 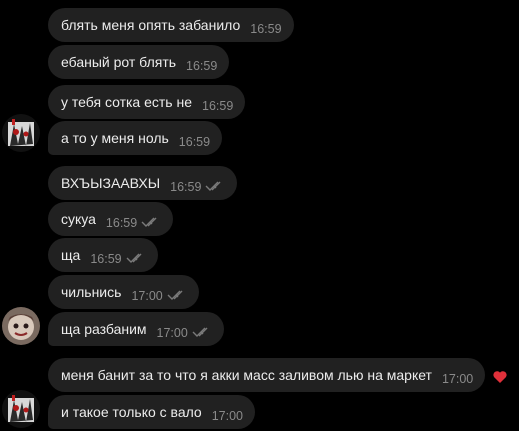 What do you see at coordinates (127, 102) in the screenshot?
I see `message-text: у тебя сотка есть не` at bounding box center [127, 102].